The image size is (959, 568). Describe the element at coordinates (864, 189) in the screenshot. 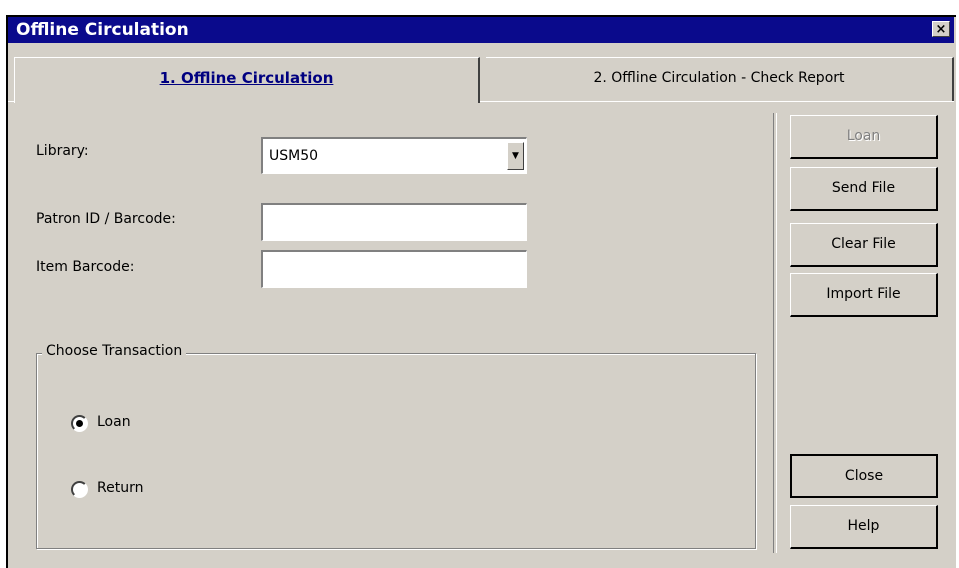

I see `send-file-button: Send File` at that location.